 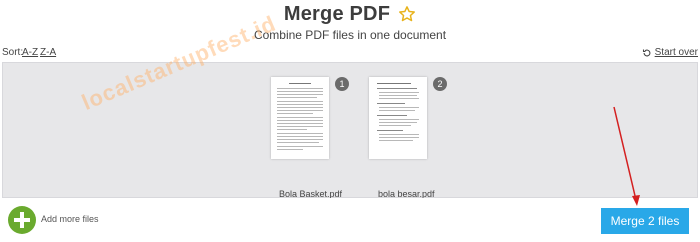 What do you see at coordinates (676, 52) in the screenshot?
I see `start-over-label: Start over` at bounding box center [676, 52].